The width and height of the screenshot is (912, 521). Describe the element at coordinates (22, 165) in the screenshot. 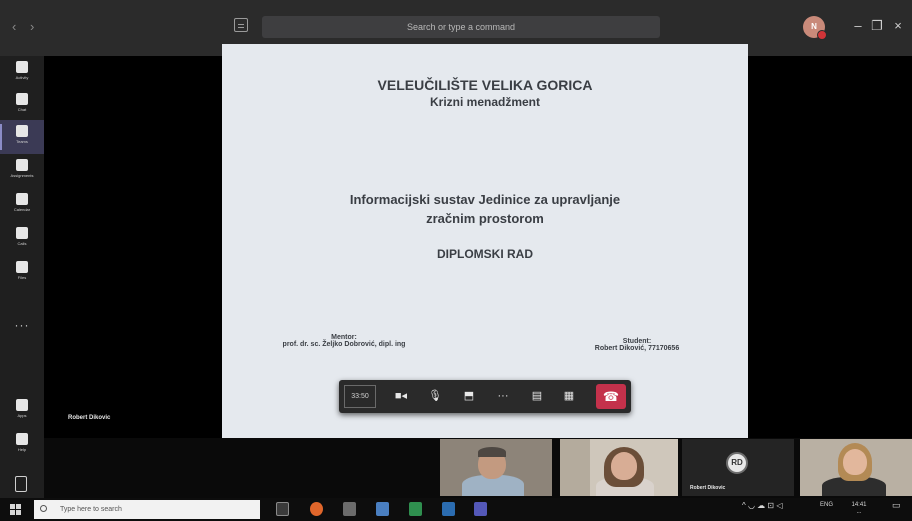

I see `assignments-icon` at that location.